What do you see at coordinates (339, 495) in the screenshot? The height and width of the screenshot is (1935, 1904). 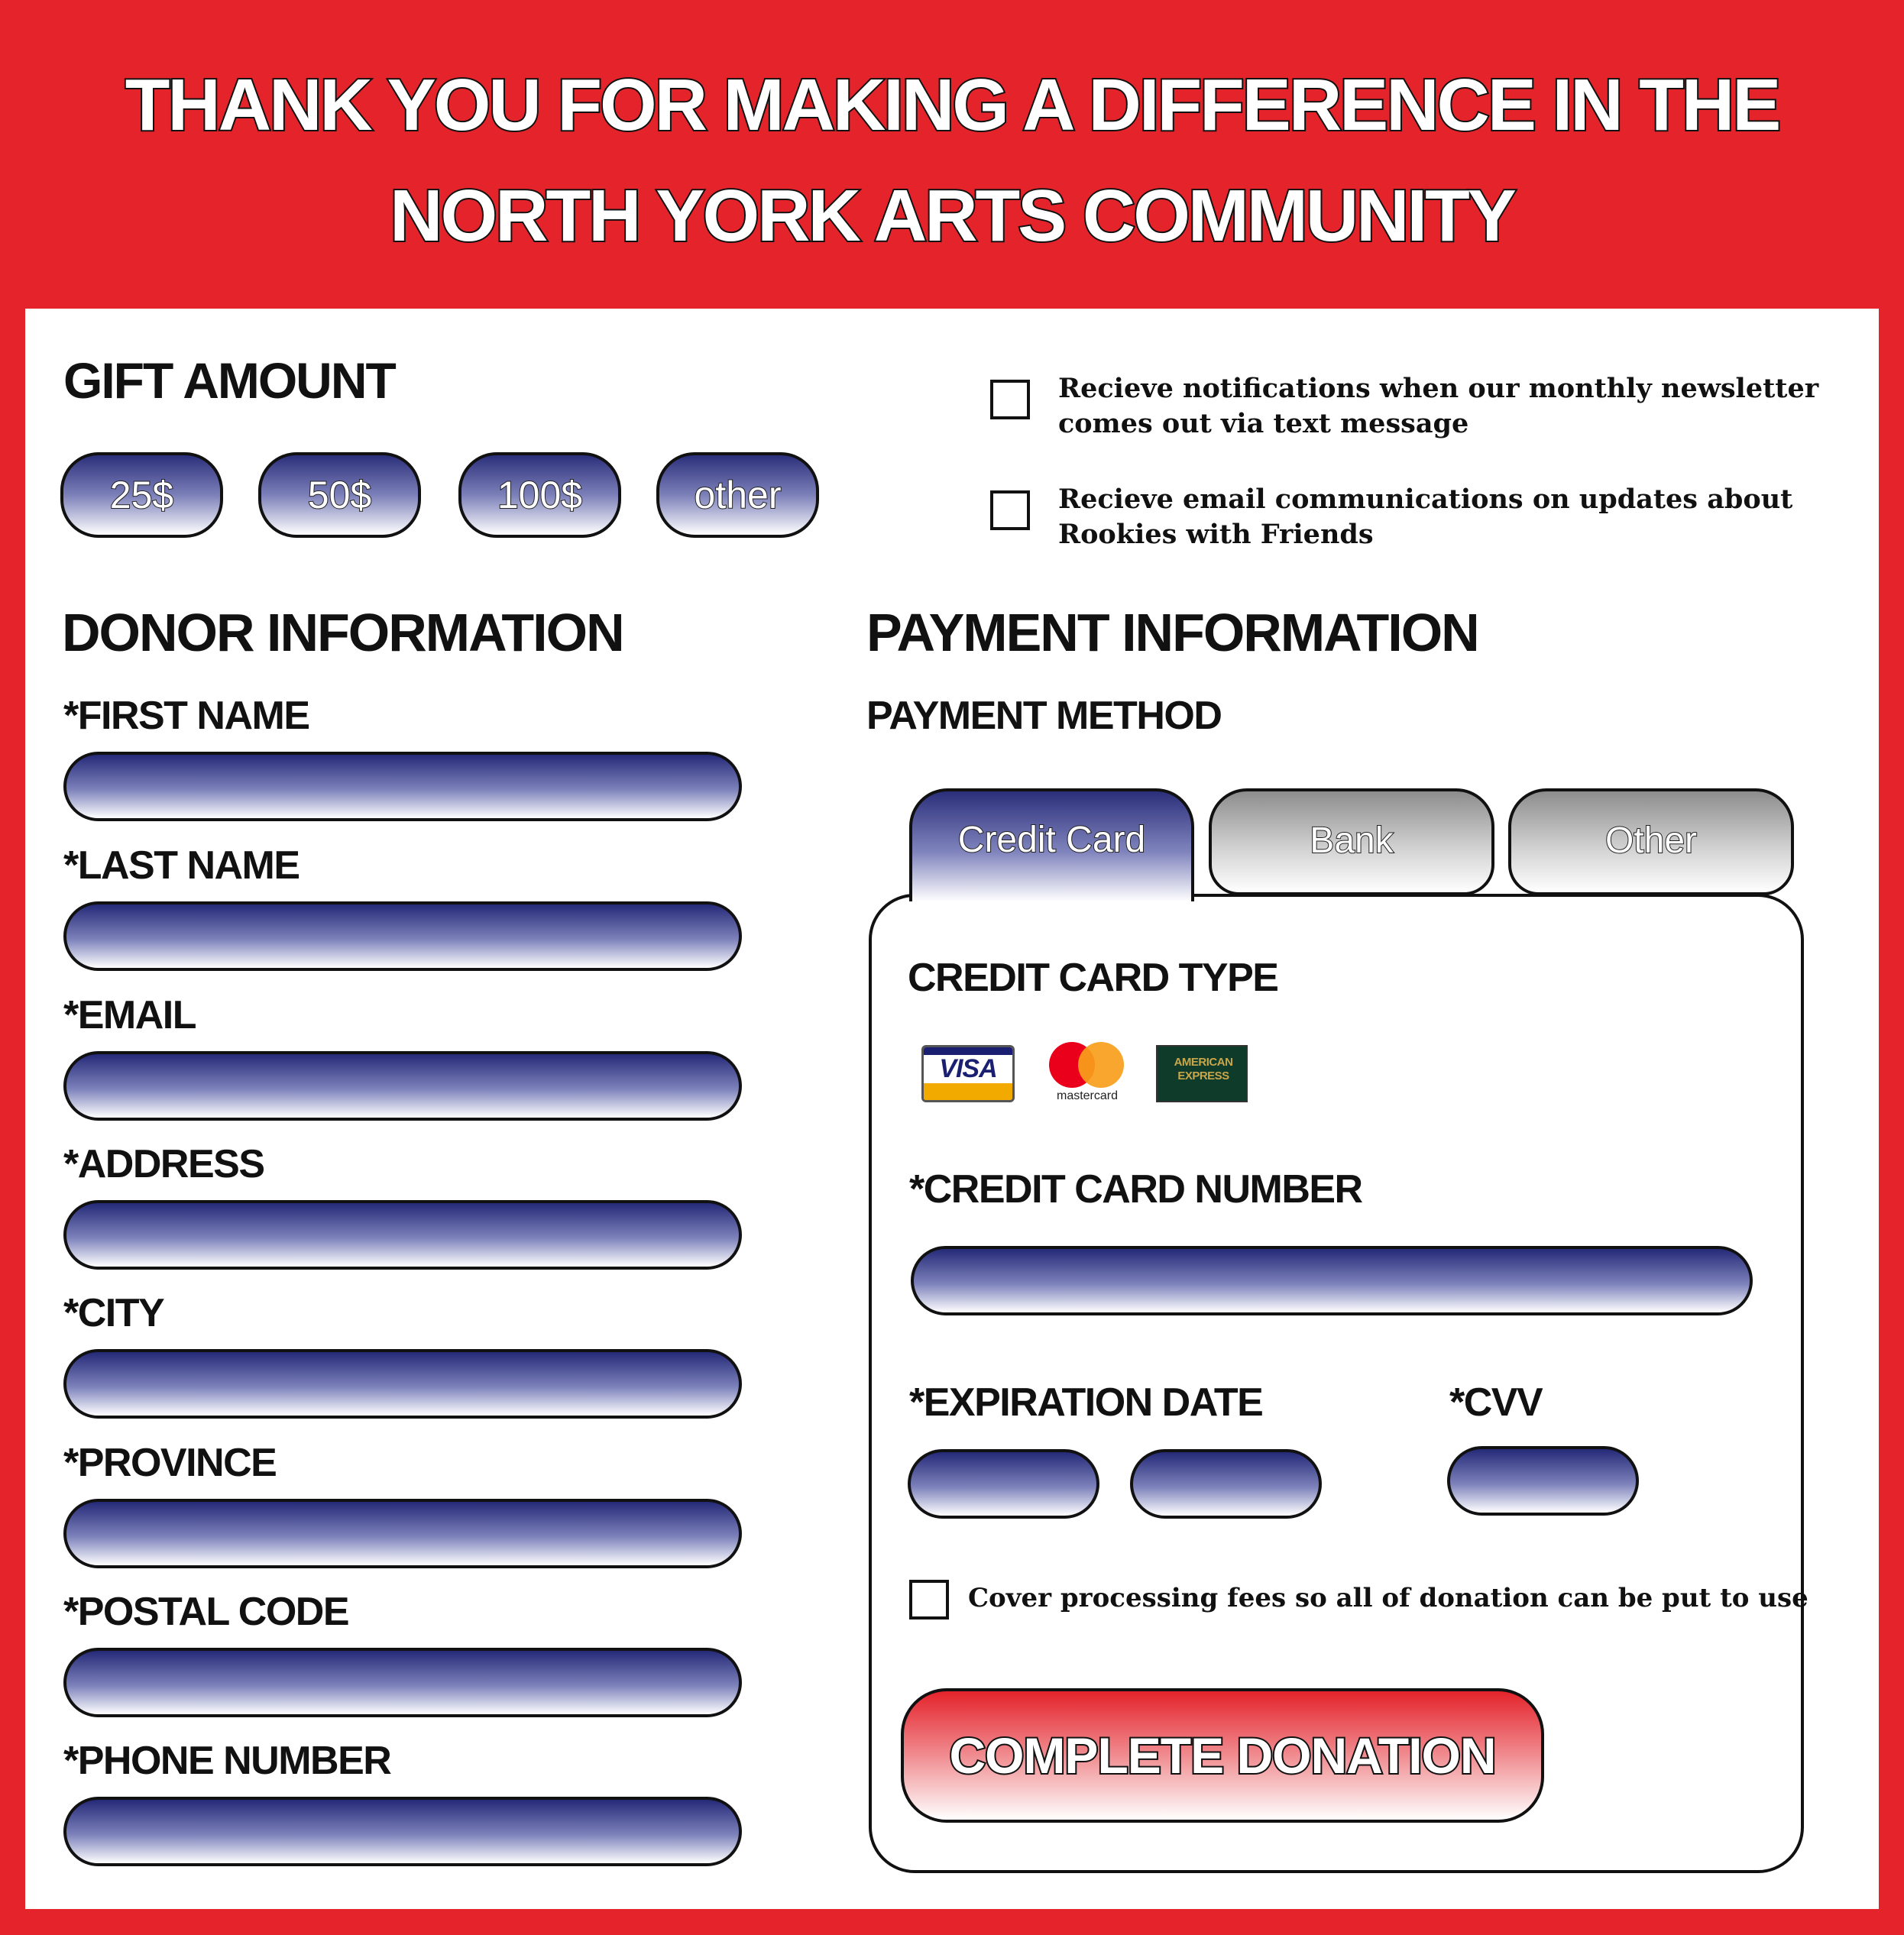 I see `gift-option-50: 50$` at bounding box center [339, 495].